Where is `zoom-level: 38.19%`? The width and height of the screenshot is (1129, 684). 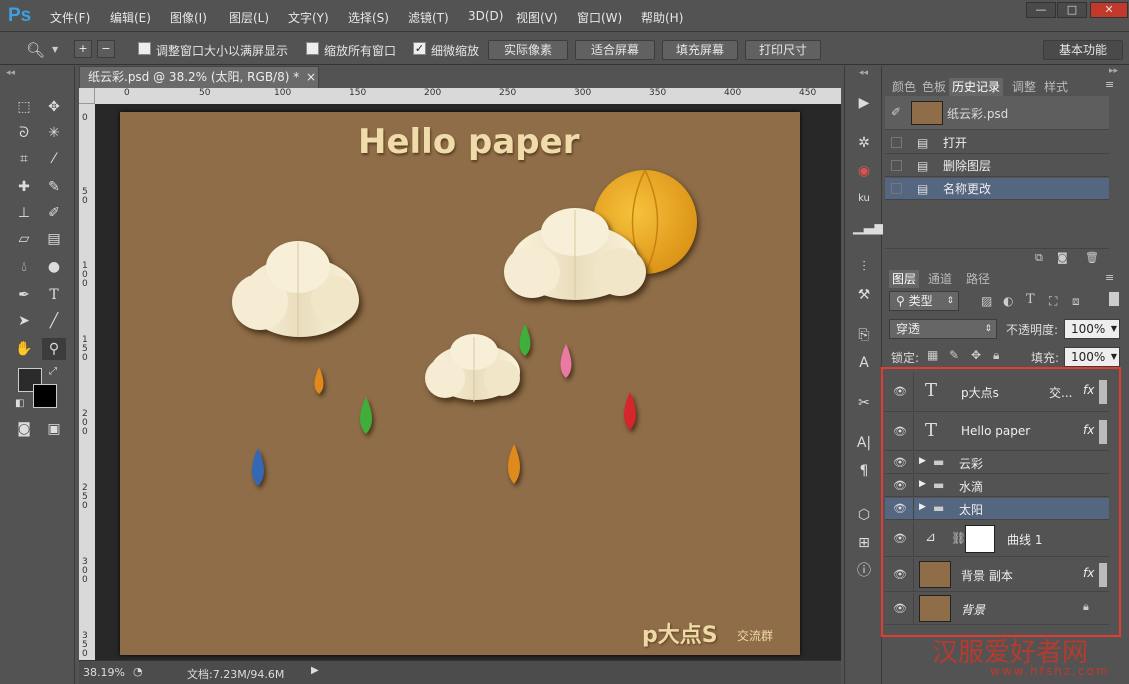
zoom-level: 38.19% is located at coordinates (104, 672).